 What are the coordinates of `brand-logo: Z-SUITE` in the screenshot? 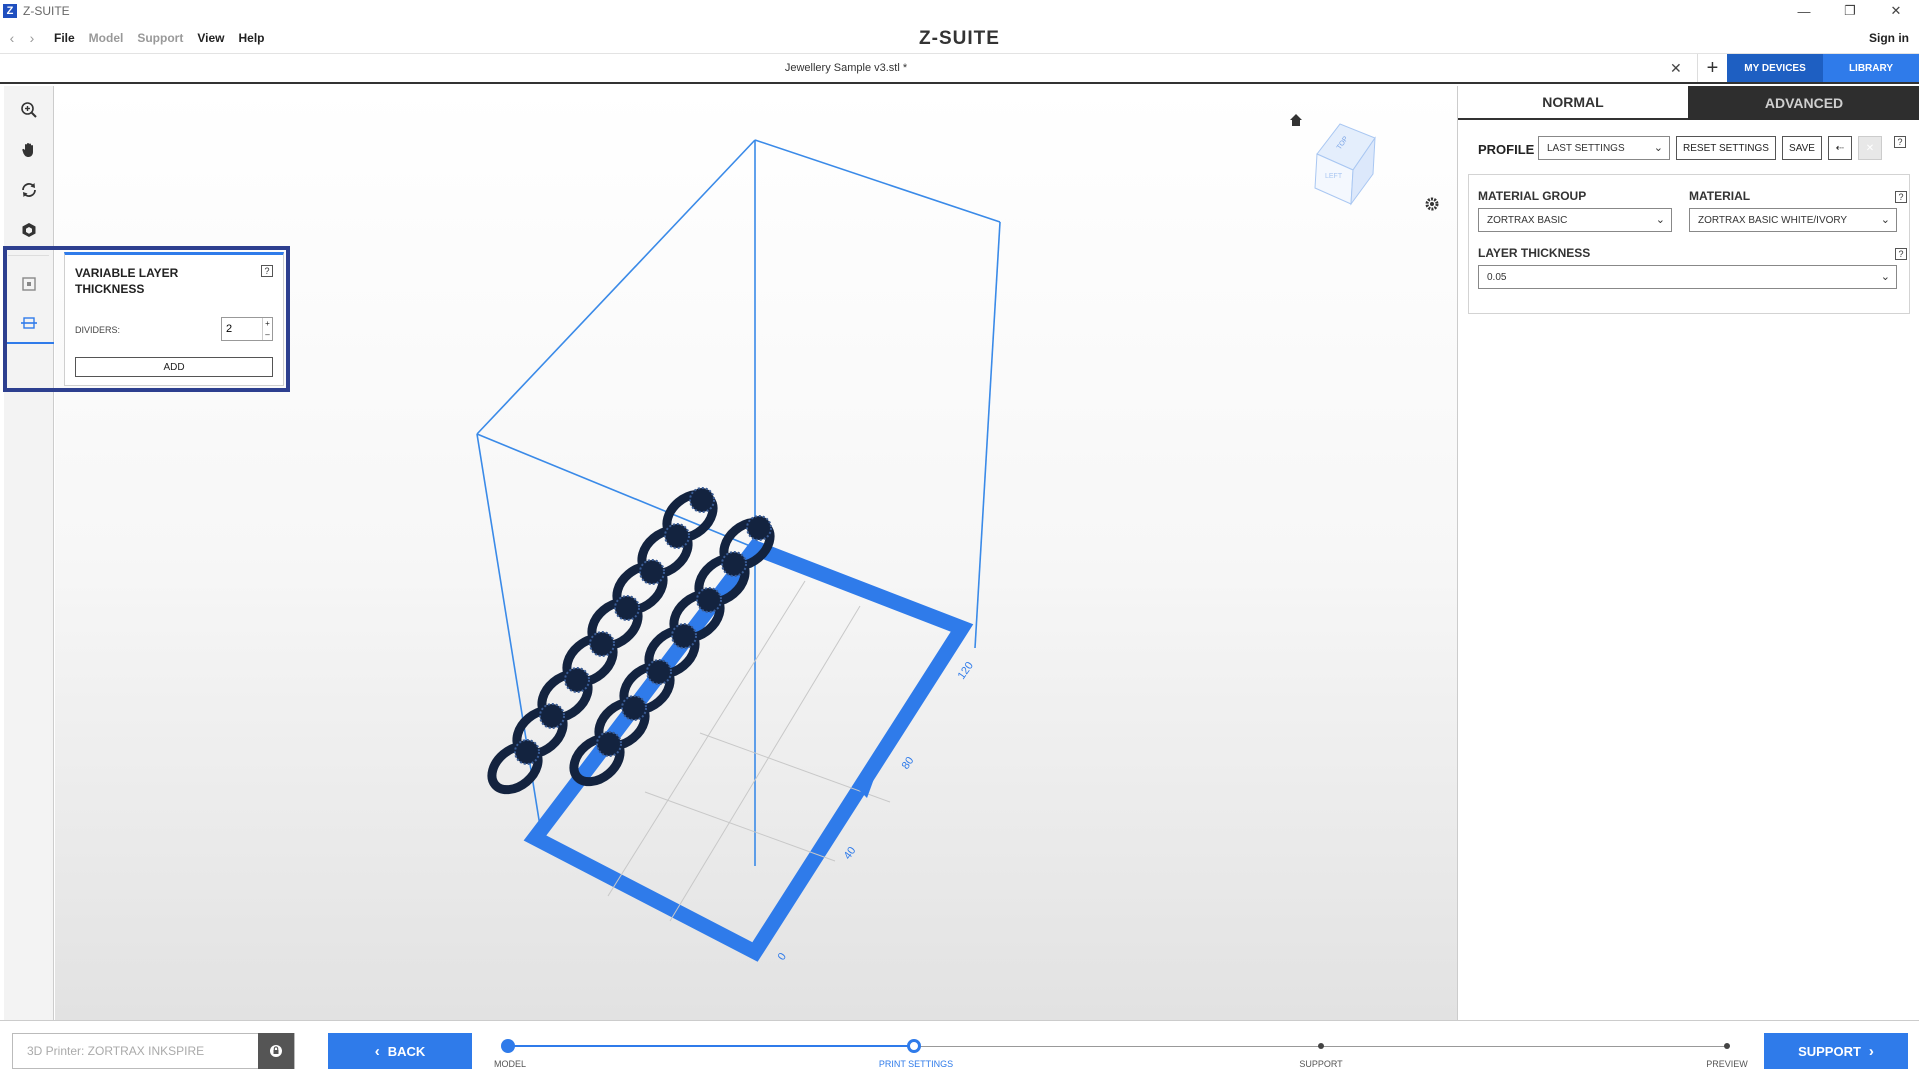 It's located at (959, 38).